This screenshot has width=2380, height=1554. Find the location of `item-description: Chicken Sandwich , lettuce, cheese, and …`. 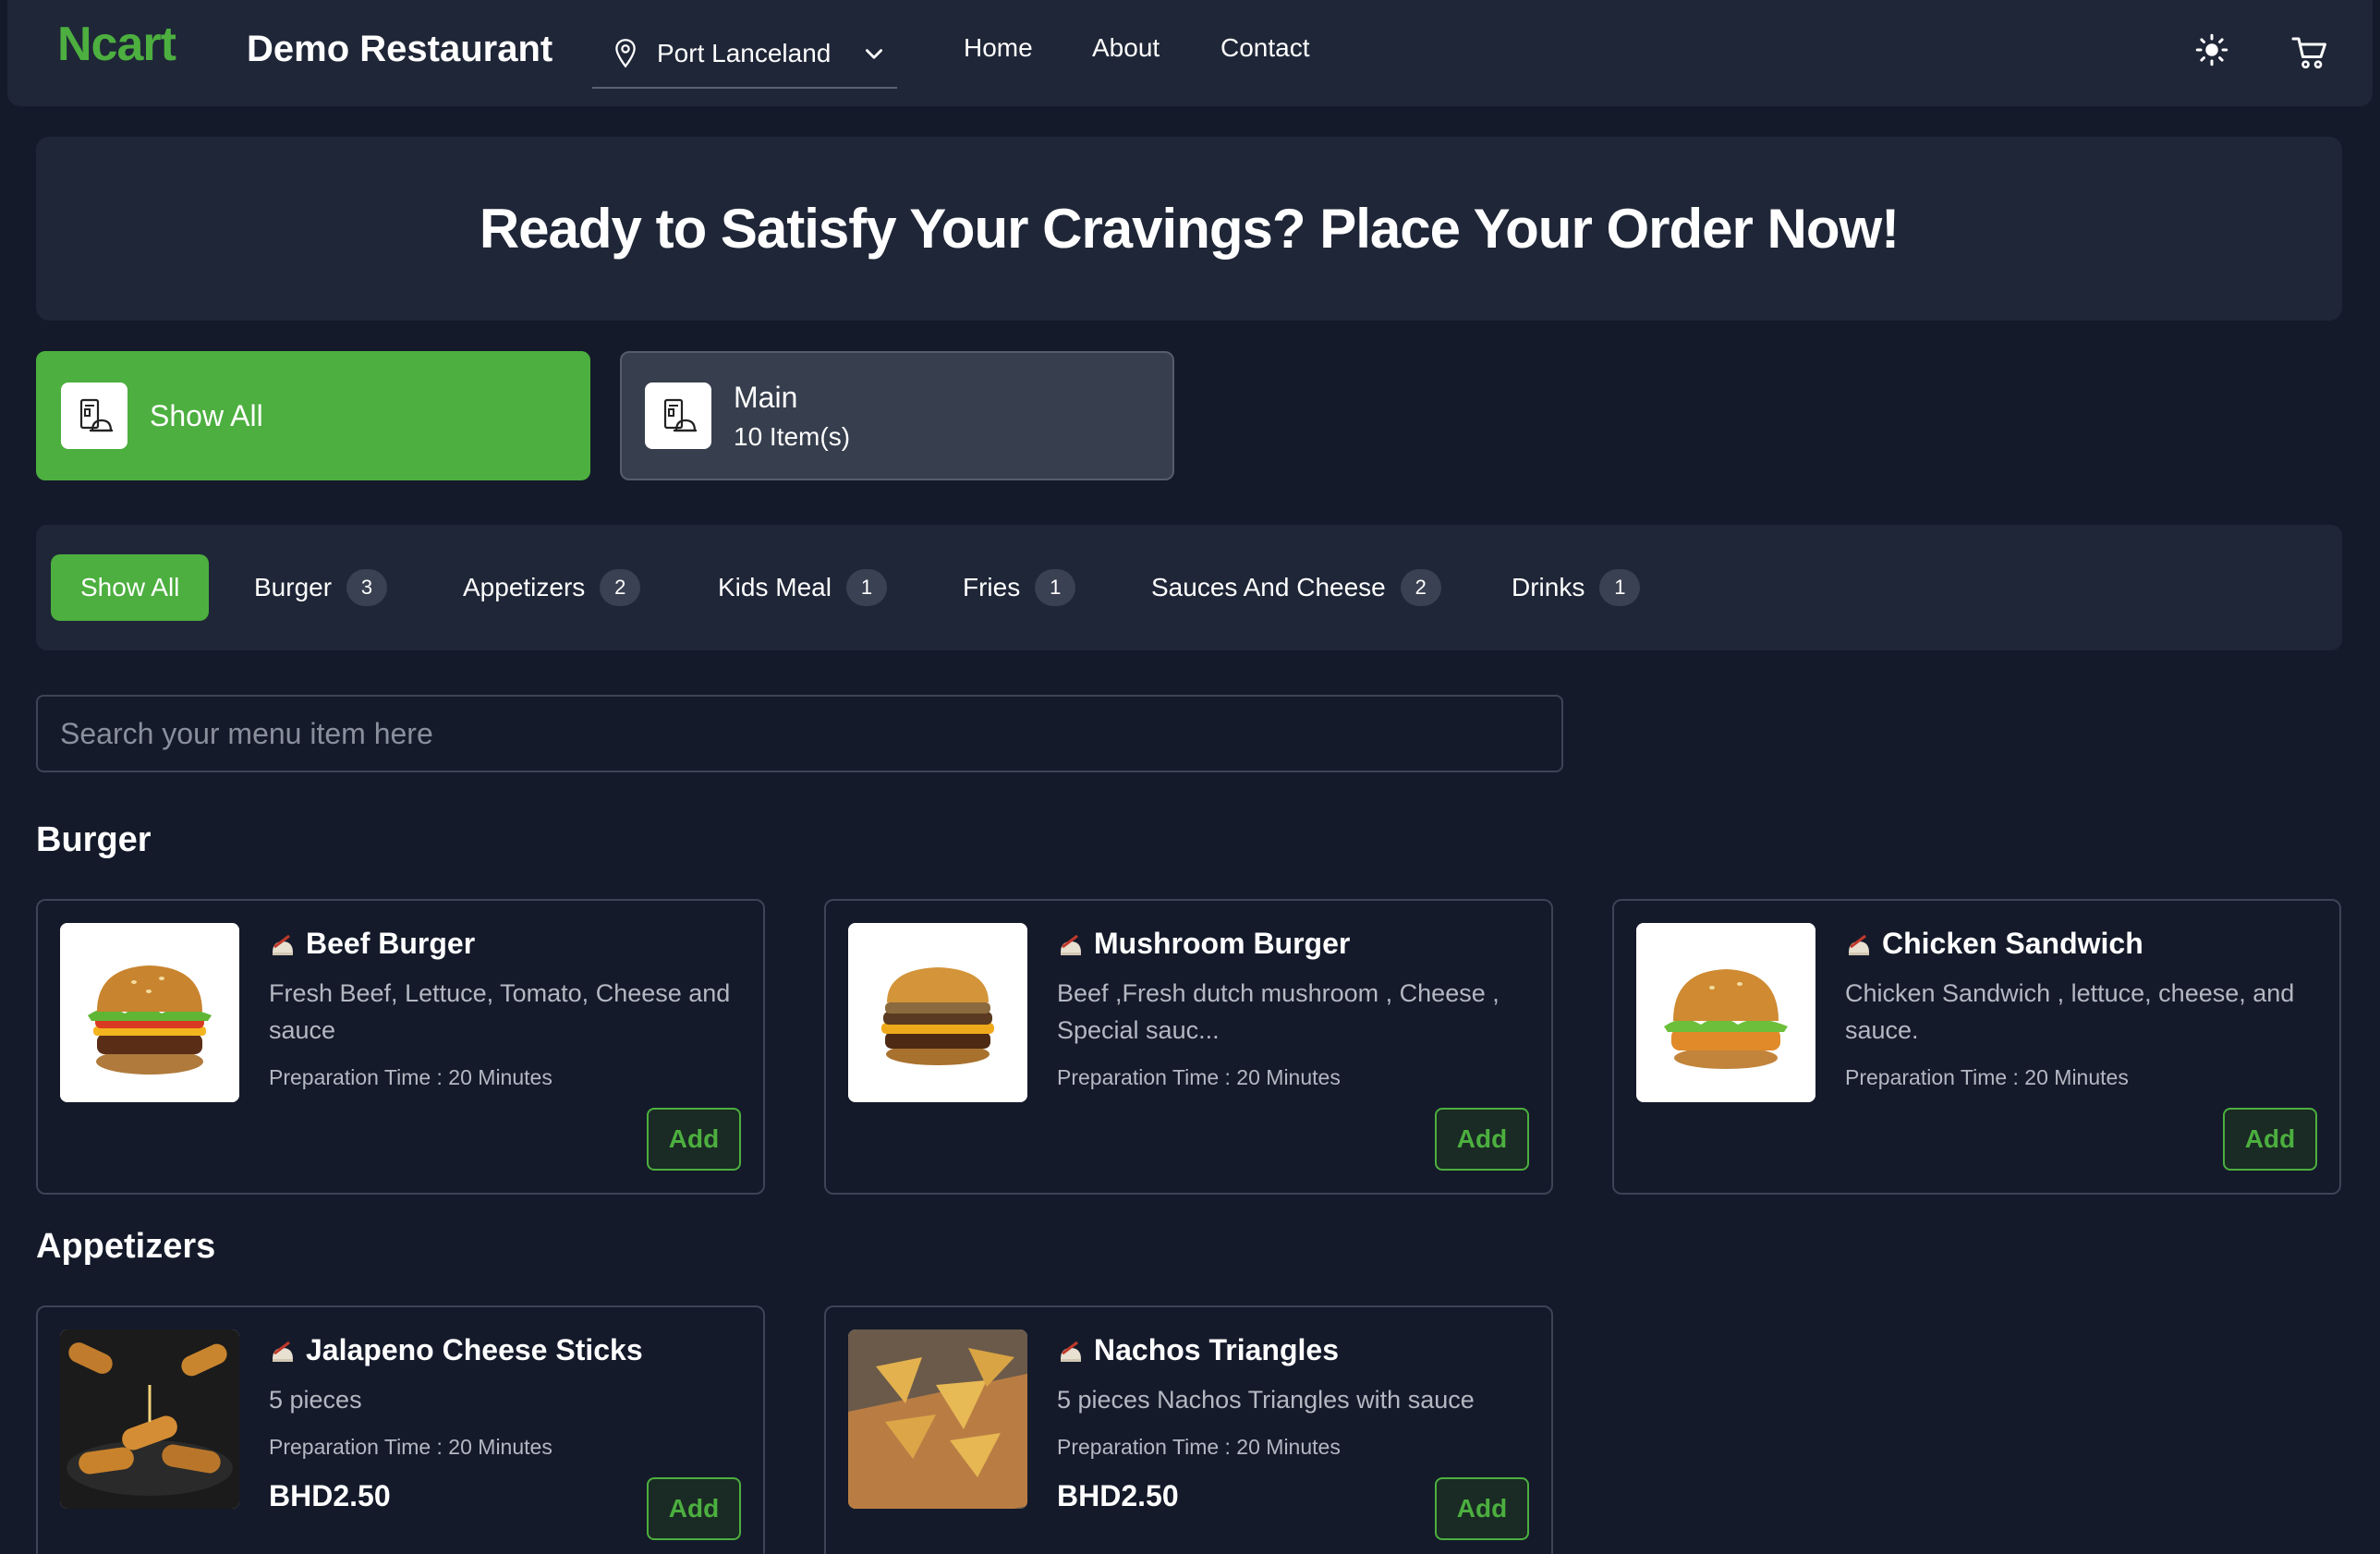

item-description: Chicken Sandwich , lettuce, cheese, and … is located at coordinates (2070, 1011).